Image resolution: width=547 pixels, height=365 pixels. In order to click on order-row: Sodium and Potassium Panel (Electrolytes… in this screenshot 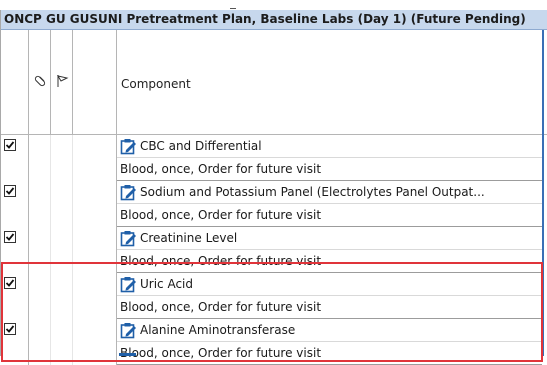, I will do `click(271, 204)`.